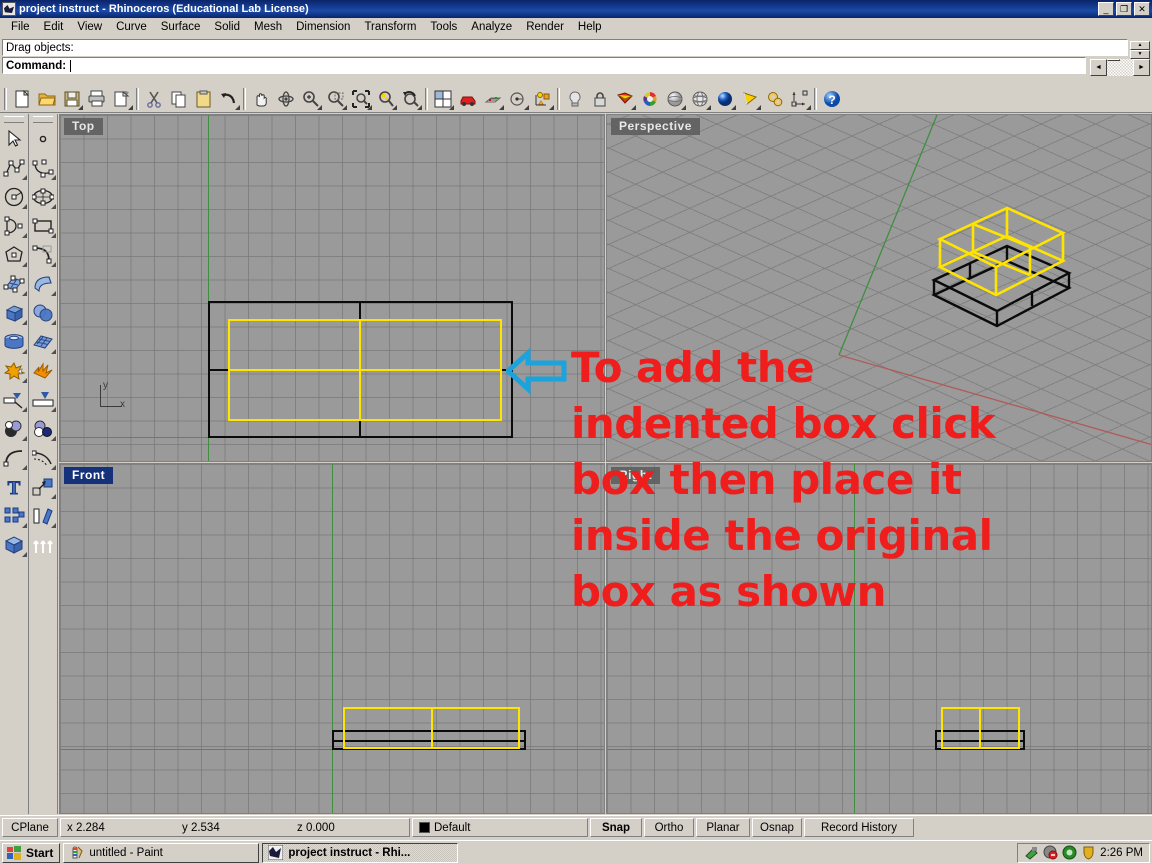 This screenshot has width=1152, height=864. What do you see at coordinates (96, 98) in the screenshot?
I see `print-icon` at bounding box center [96, 98].